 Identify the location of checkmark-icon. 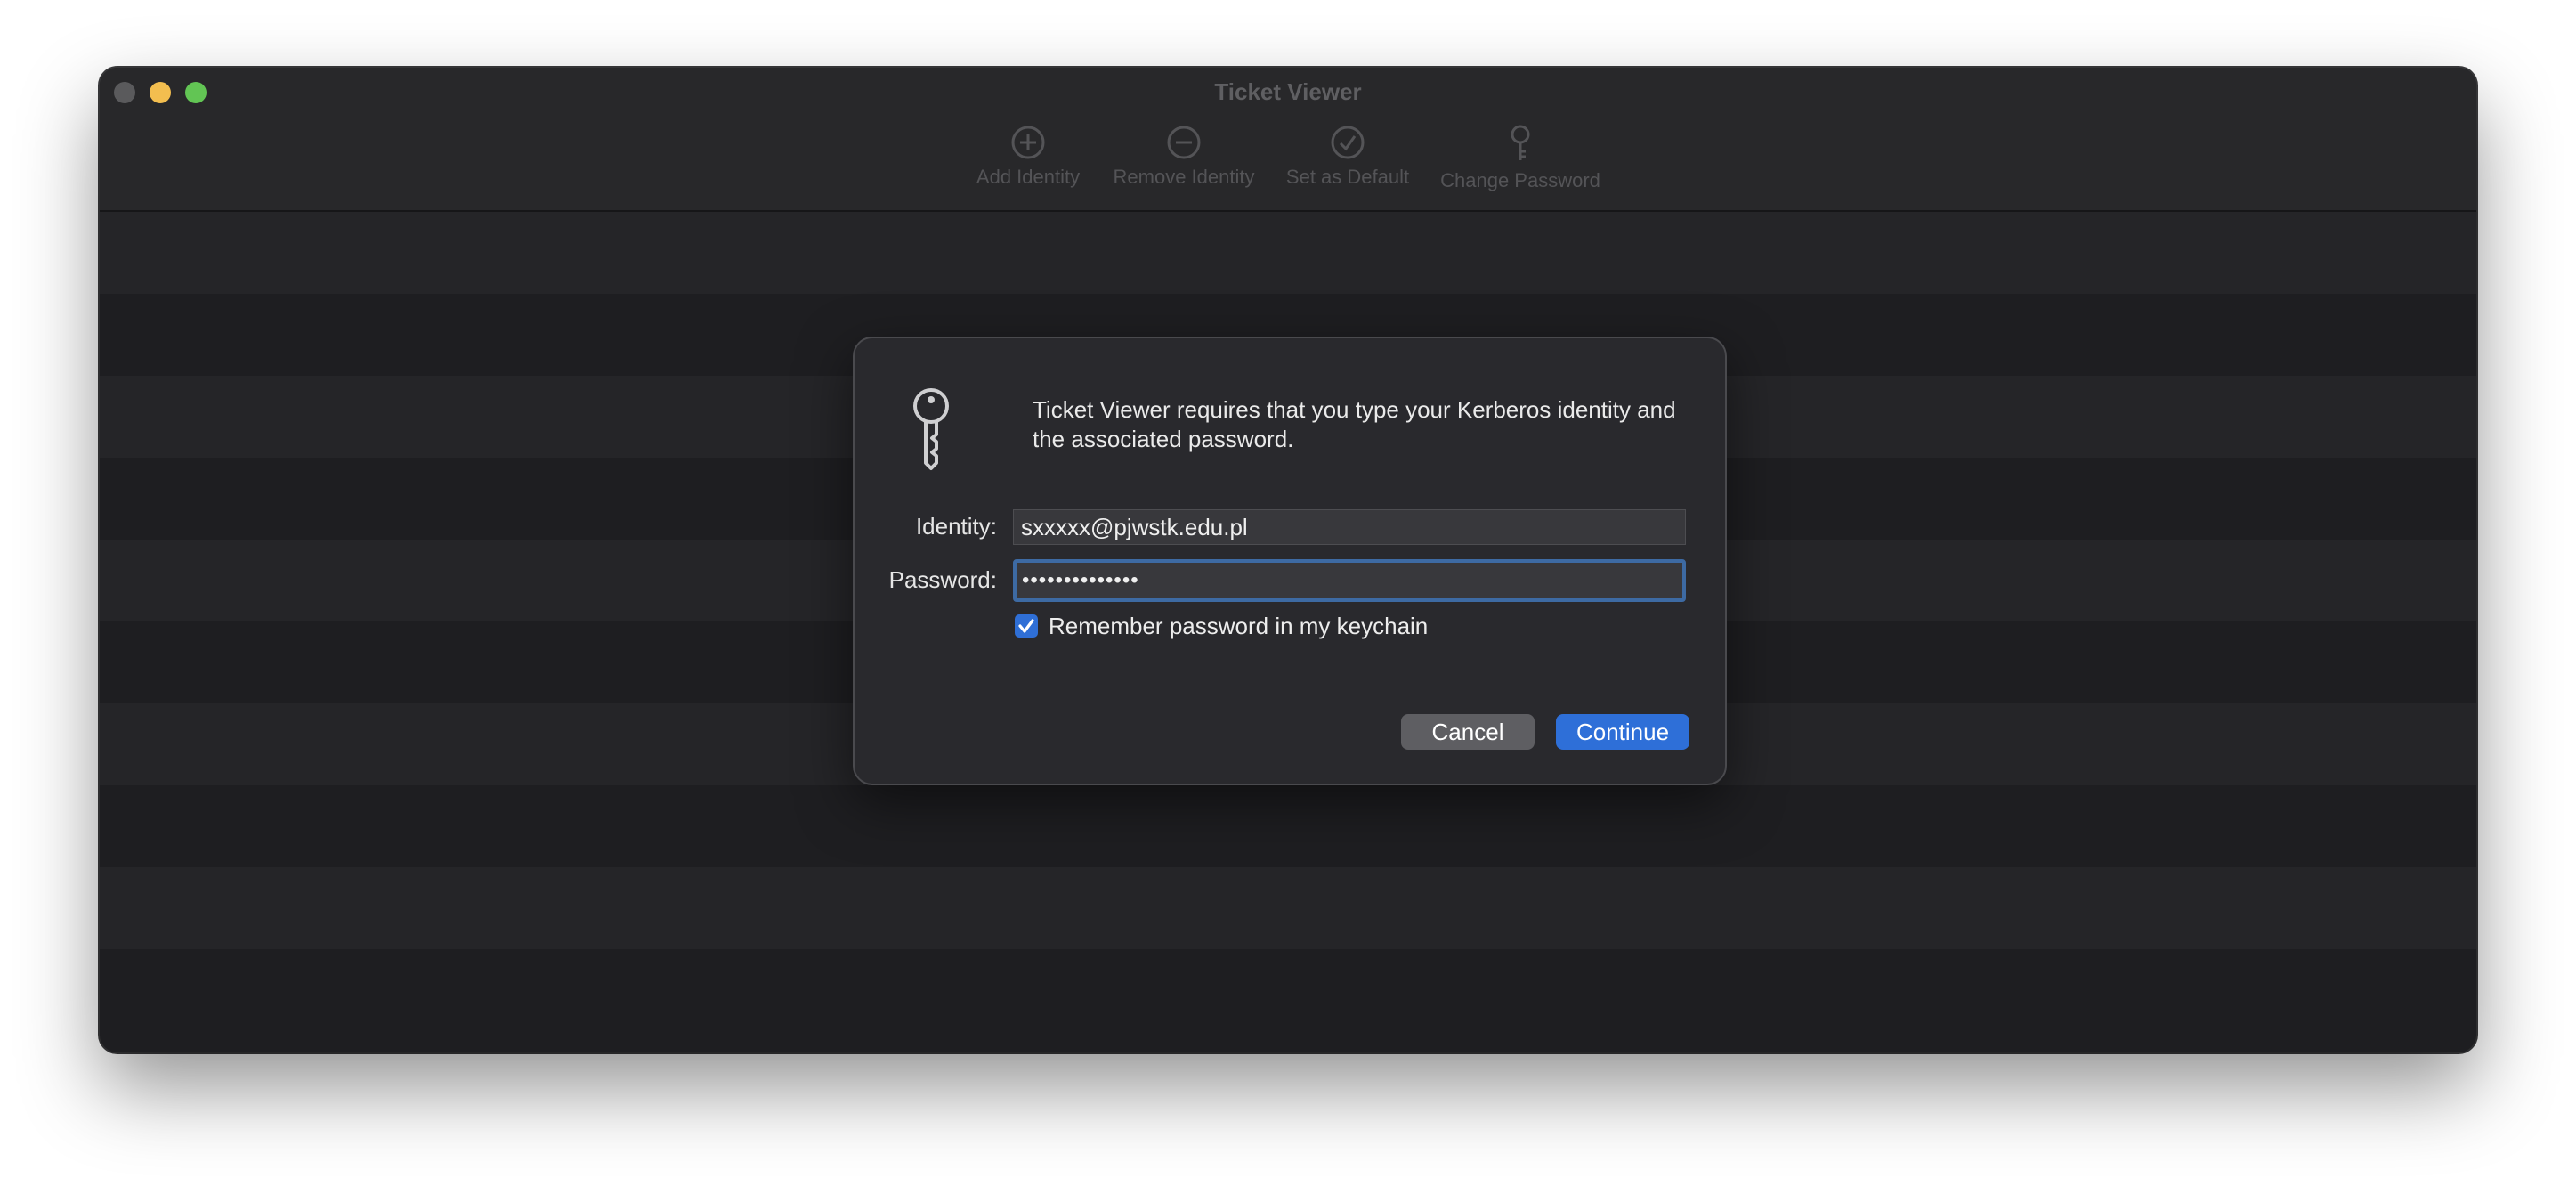
(1026, 626).